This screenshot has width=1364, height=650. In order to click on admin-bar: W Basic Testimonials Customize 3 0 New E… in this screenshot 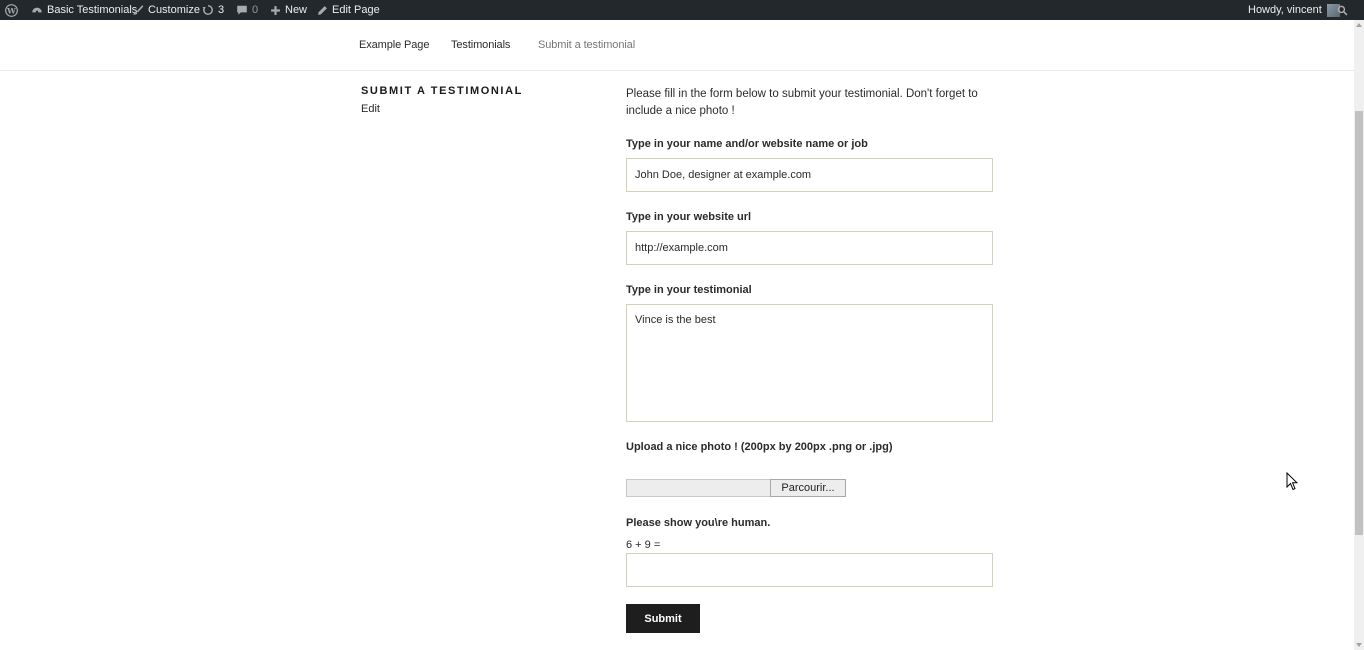, I will do `click(682, 10)`.